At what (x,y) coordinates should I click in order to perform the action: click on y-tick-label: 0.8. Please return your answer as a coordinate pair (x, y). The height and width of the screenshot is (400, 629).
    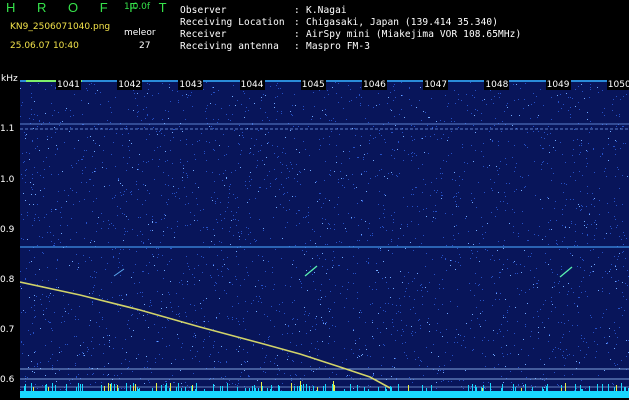
    Looking at the image, I should click on (7, 280).